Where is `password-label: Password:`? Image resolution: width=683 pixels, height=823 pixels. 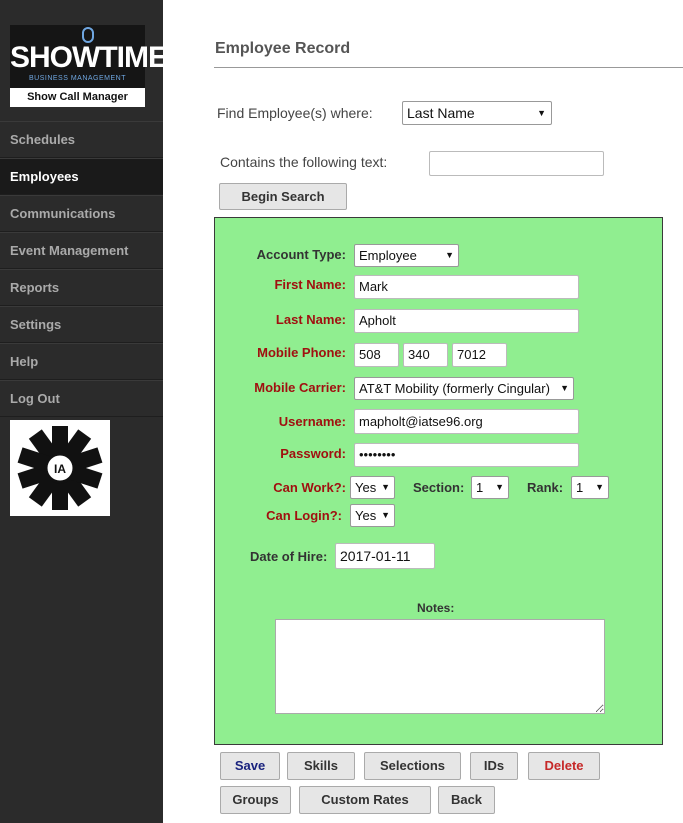 password-label: Password: is located at coordinates (313, 453).